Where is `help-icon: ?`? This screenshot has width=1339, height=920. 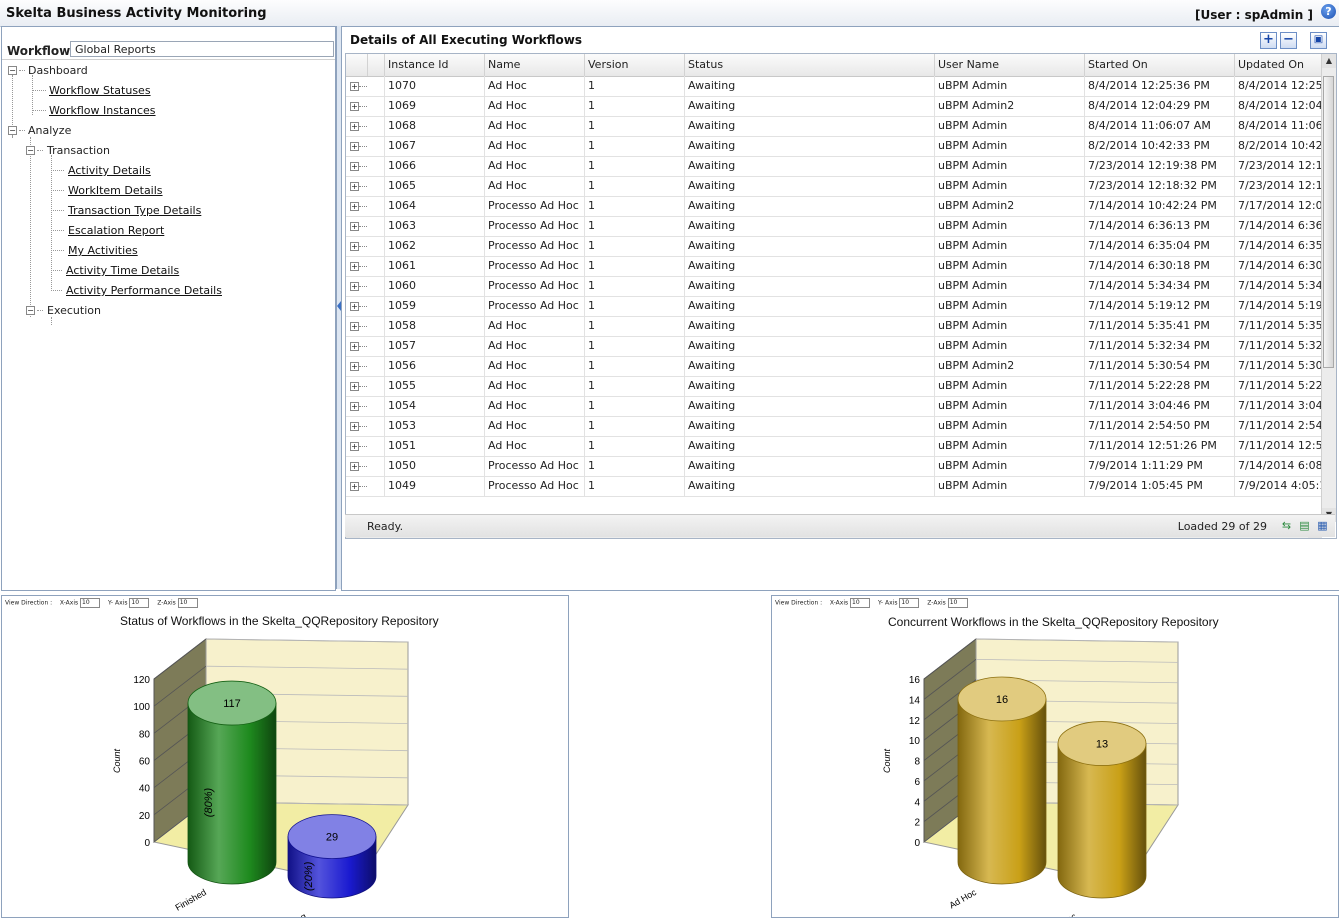
help-icon: ? is located at coordinates (1328, 11).